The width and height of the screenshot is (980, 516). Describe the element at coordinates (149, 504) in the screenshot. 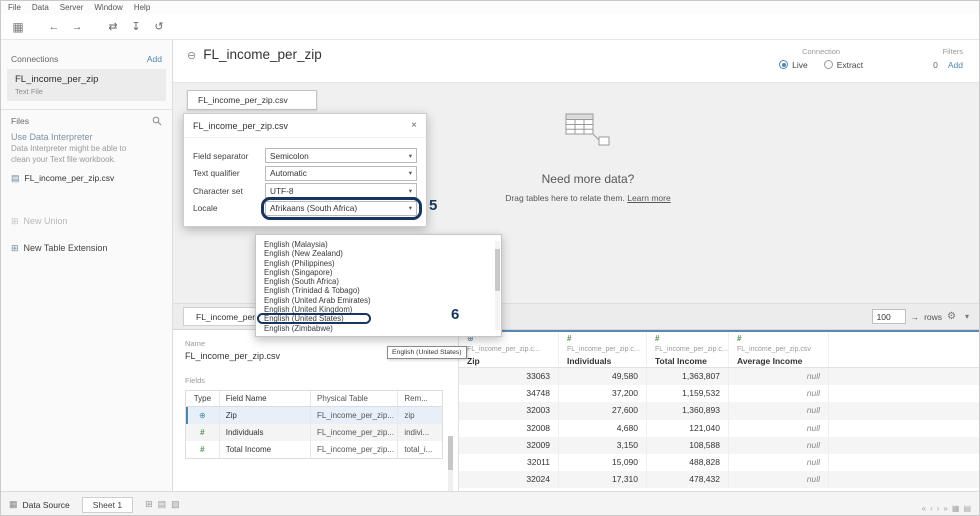

I see `new-worksheet-icon: ⊞` at that location.